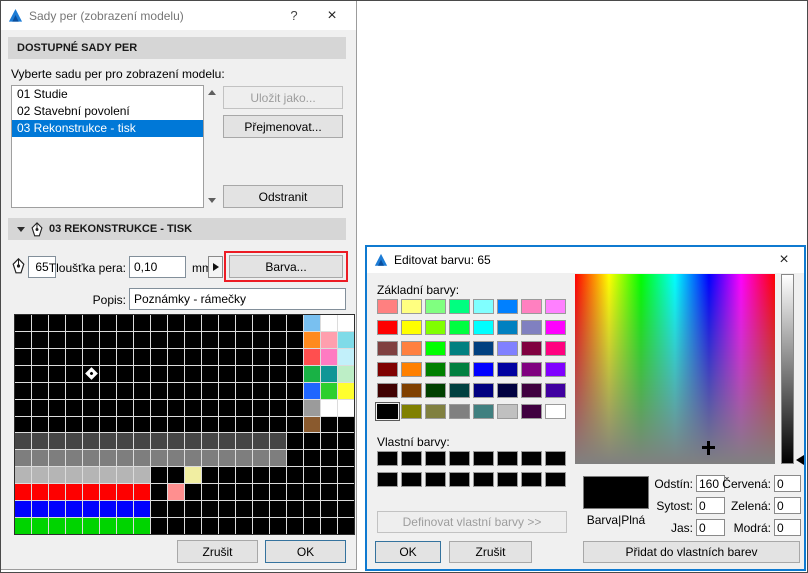  What do you see at coordinates (800, 460) in the screenshot?
I see `luminance-slider-arrow` at bounding box center [800, 460].